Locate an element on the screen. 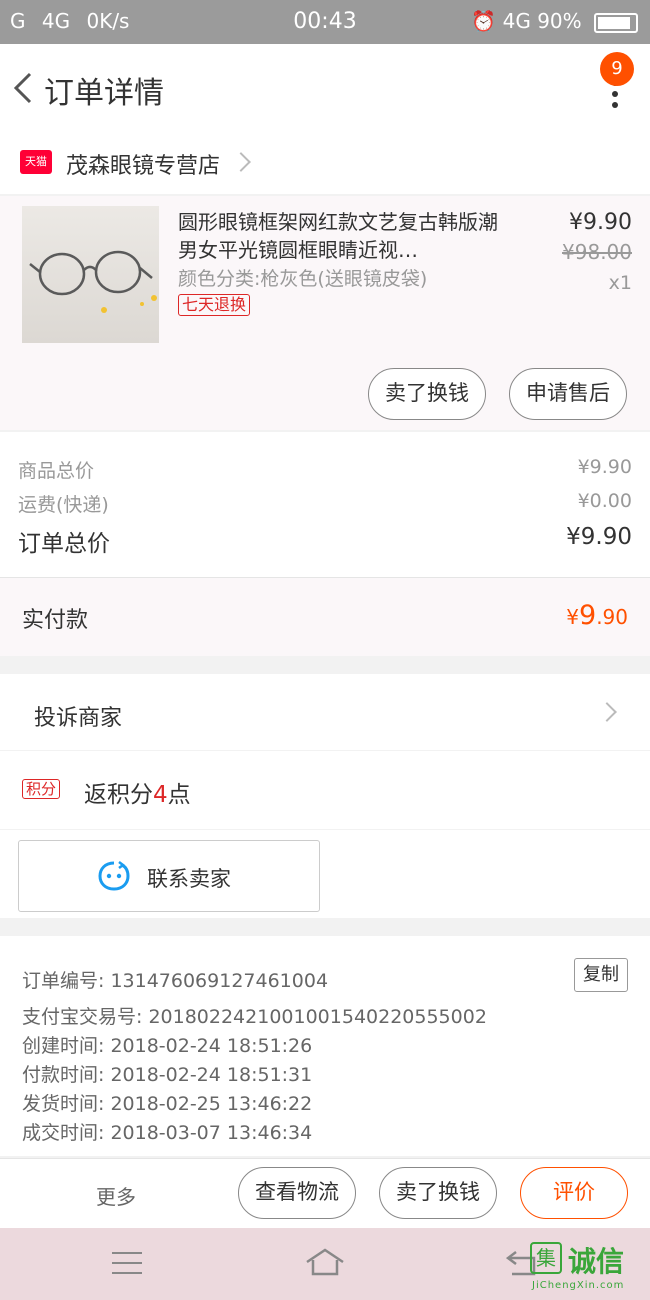 The width and height of the screenshot is (650, 1300). sell-for-cash-button: 卖了换钱 is located at coordinates (438, 1193).